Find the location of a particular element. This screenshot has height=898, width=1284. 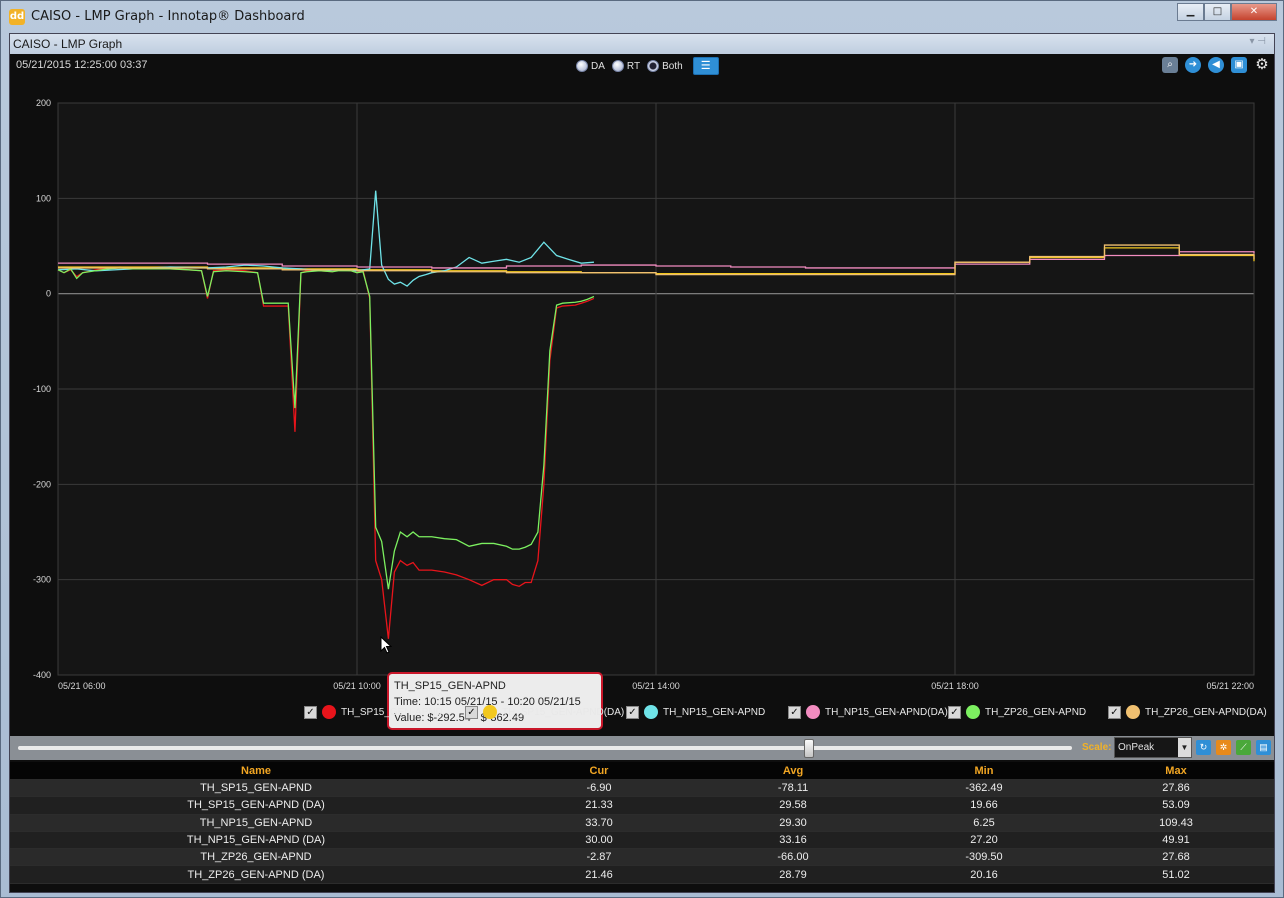

radio-da is located at coordinates (582, 66).